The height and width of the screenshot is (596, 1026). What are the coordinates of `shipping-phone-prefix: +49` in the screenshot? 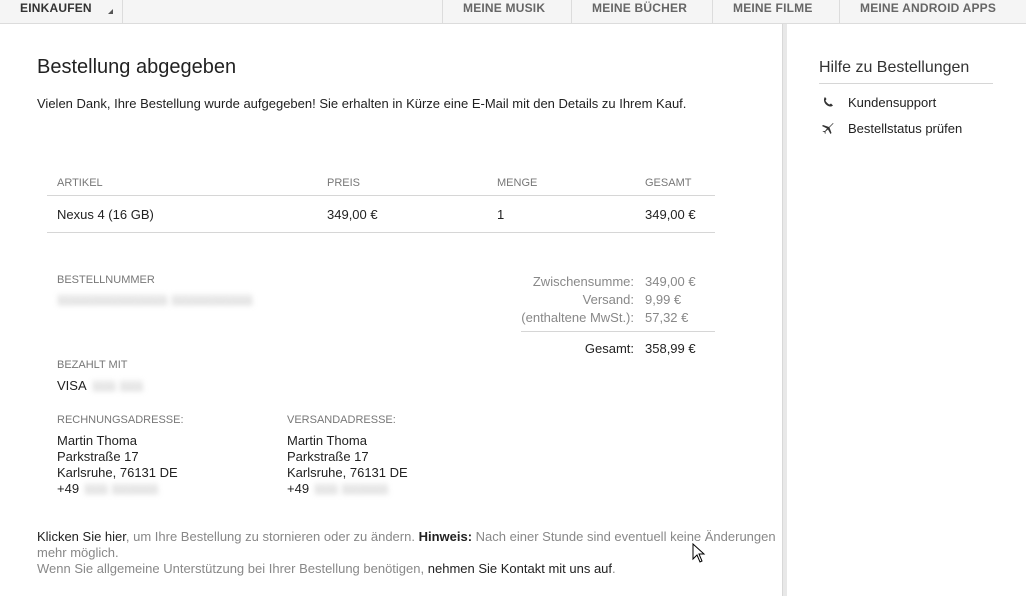 It's located at (298, 488).